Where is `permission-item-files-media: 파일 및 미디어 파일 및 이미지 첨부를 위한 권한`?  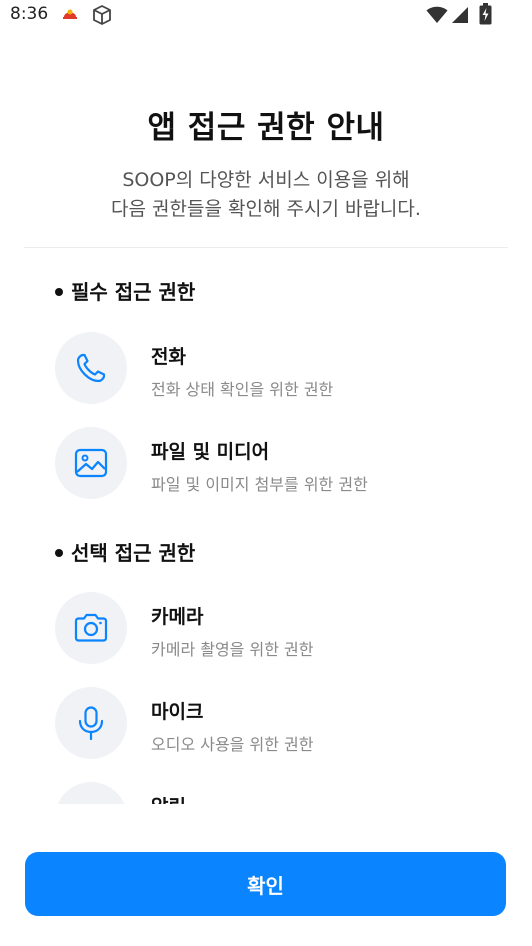
permission-item-files-media: 파일 및 미디어 파일 및 이미지 첨부를 위한 권한 is located at coordinates (278, 463).